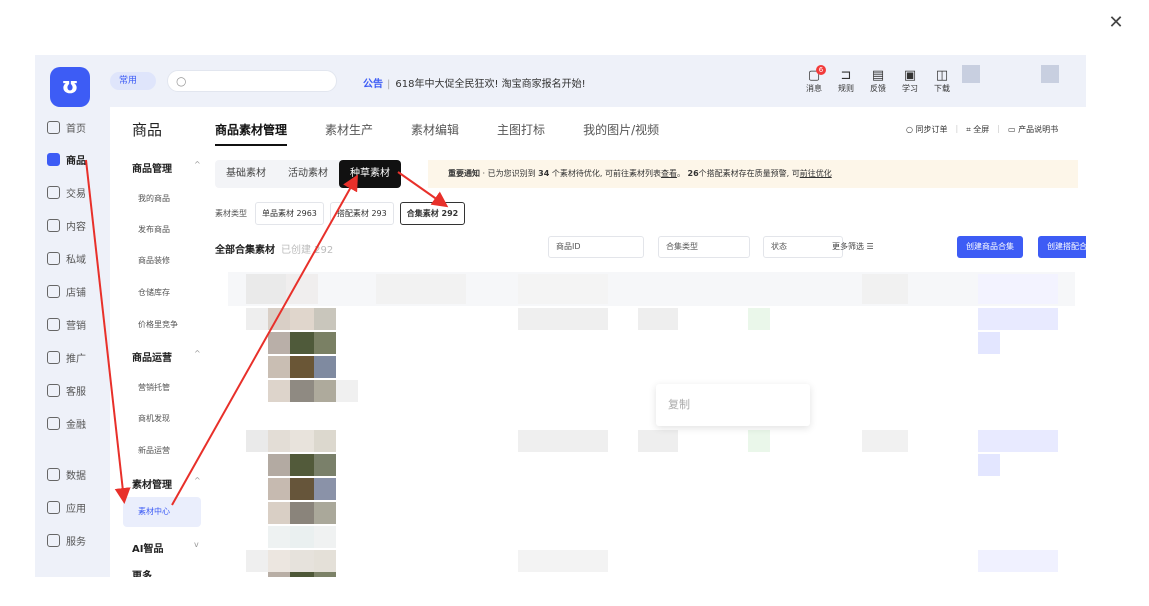  Describe the element at coordinates (942, 75) in the screenshot. I see `download-icon: ◫` at that location.